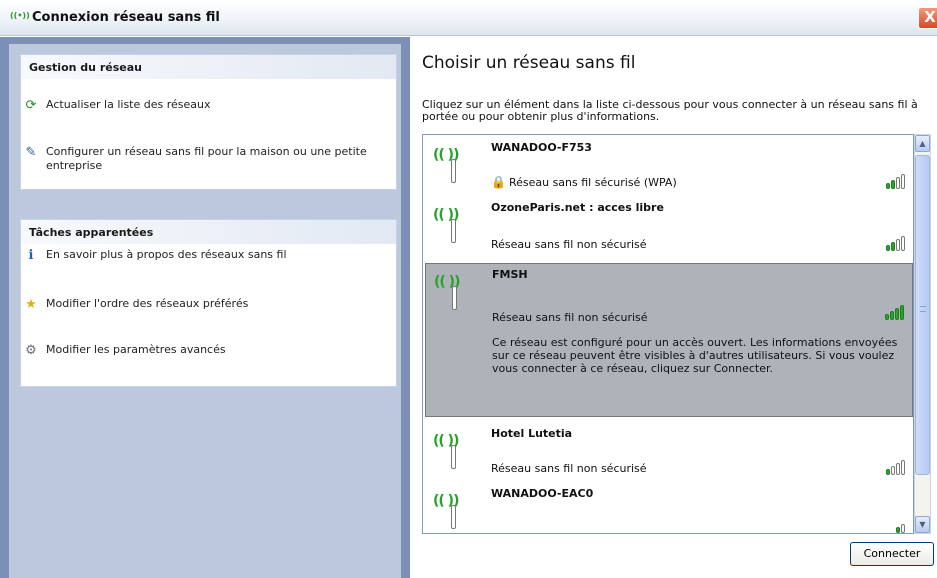 The height and width of the screenshot is (578, 937). Describe the element at coordinates (126, 17) in the screenshot. I see `window-title: Connexion réseau sans fil` at that location.